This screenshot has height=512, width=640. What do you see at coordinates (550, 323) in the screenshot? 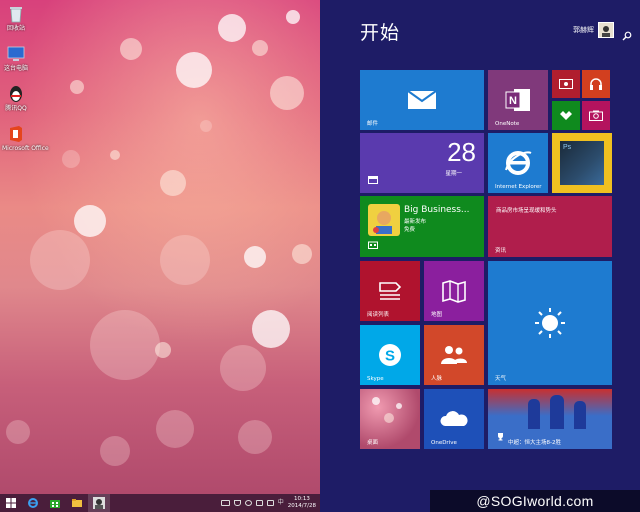
I see `tile-weather: 天气` at bounding box center [550, 323].